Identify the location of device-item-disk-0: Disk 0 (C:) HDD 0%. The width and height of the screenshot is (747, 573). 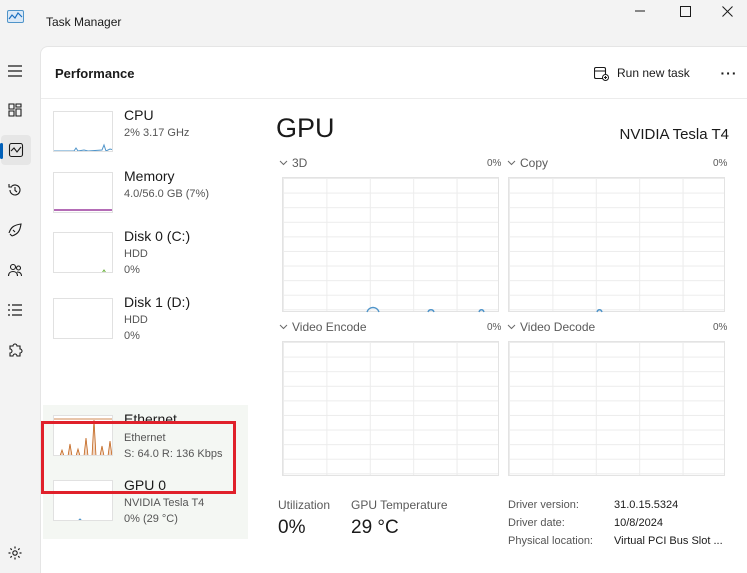
(145, 256).